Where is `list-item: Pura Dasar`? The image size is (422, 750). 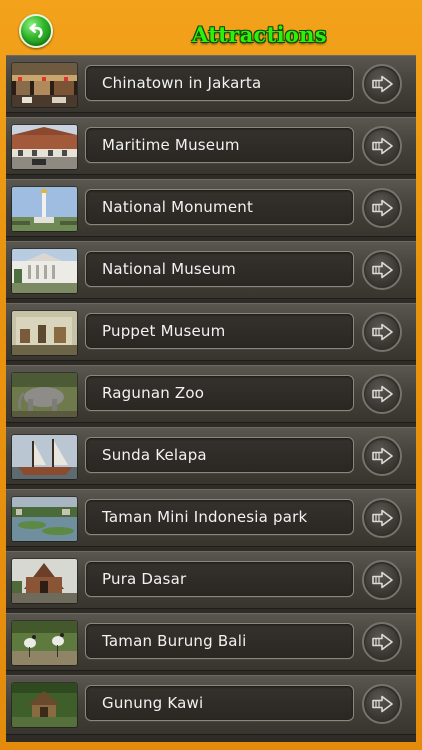
list-item: Pura Dasar is located at coordinates (211, 580).